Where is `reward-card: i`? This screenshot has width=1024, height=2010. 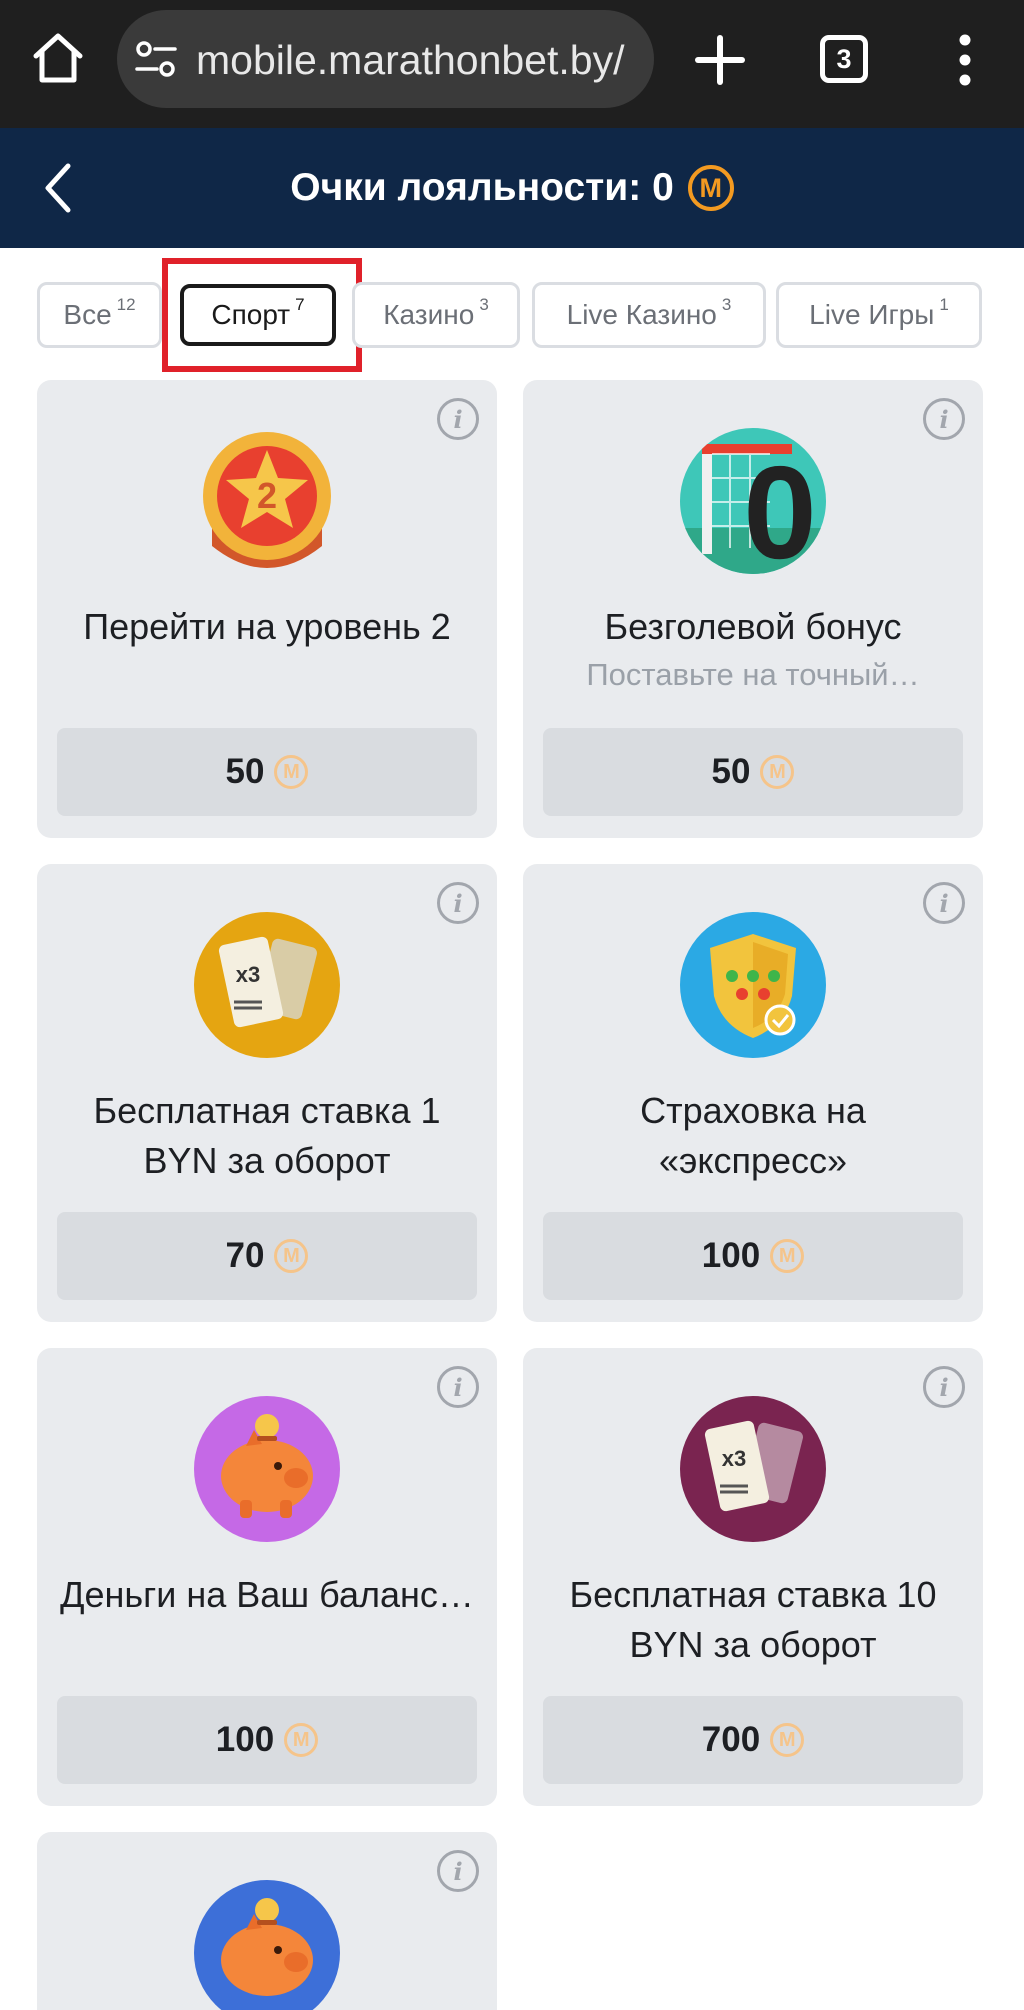 reward-card: i is located at coordinates (267, 1921).